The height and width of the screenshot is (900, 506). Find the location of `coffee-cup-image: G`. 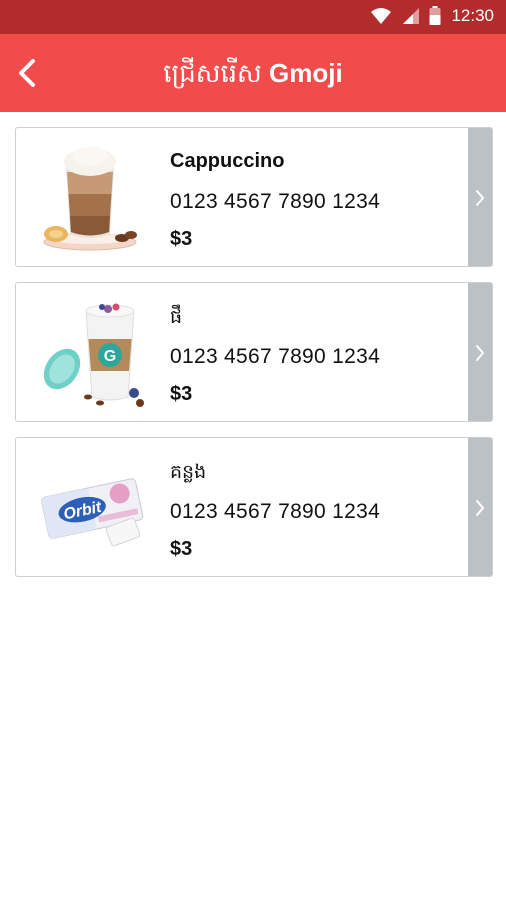

coffee-cup-image: G is located at coordinates (93, 355).